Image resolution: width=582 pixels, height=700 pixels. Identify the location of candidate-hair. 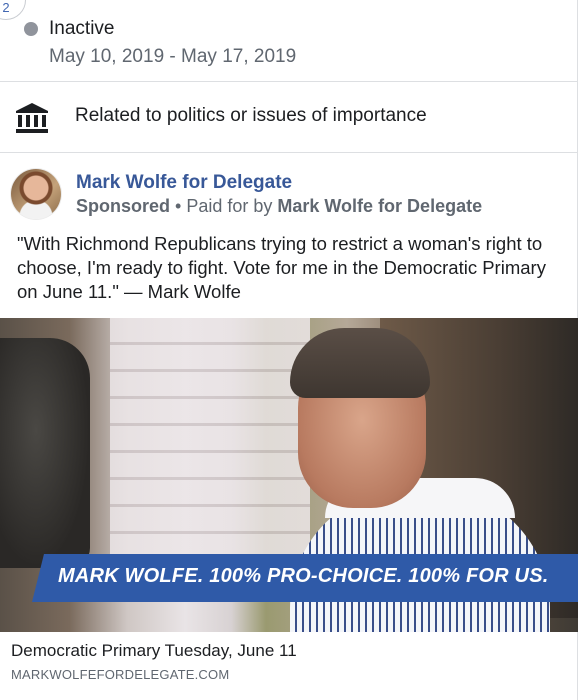
(360, 363).